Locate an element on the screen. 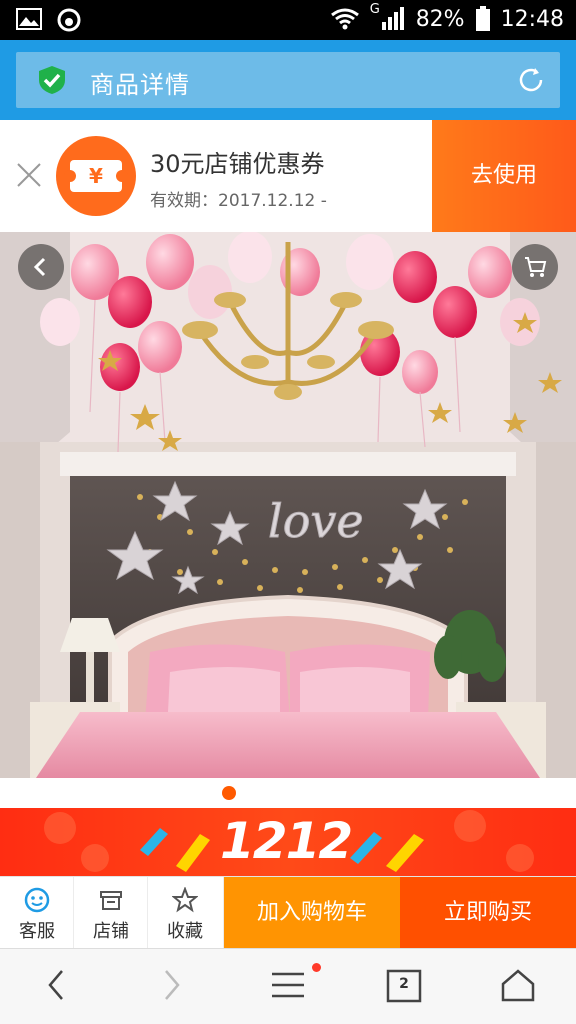 This screenshot has height=1024, width=576. buy-now-button: 立即购买 is located at coordinates (488, 913).